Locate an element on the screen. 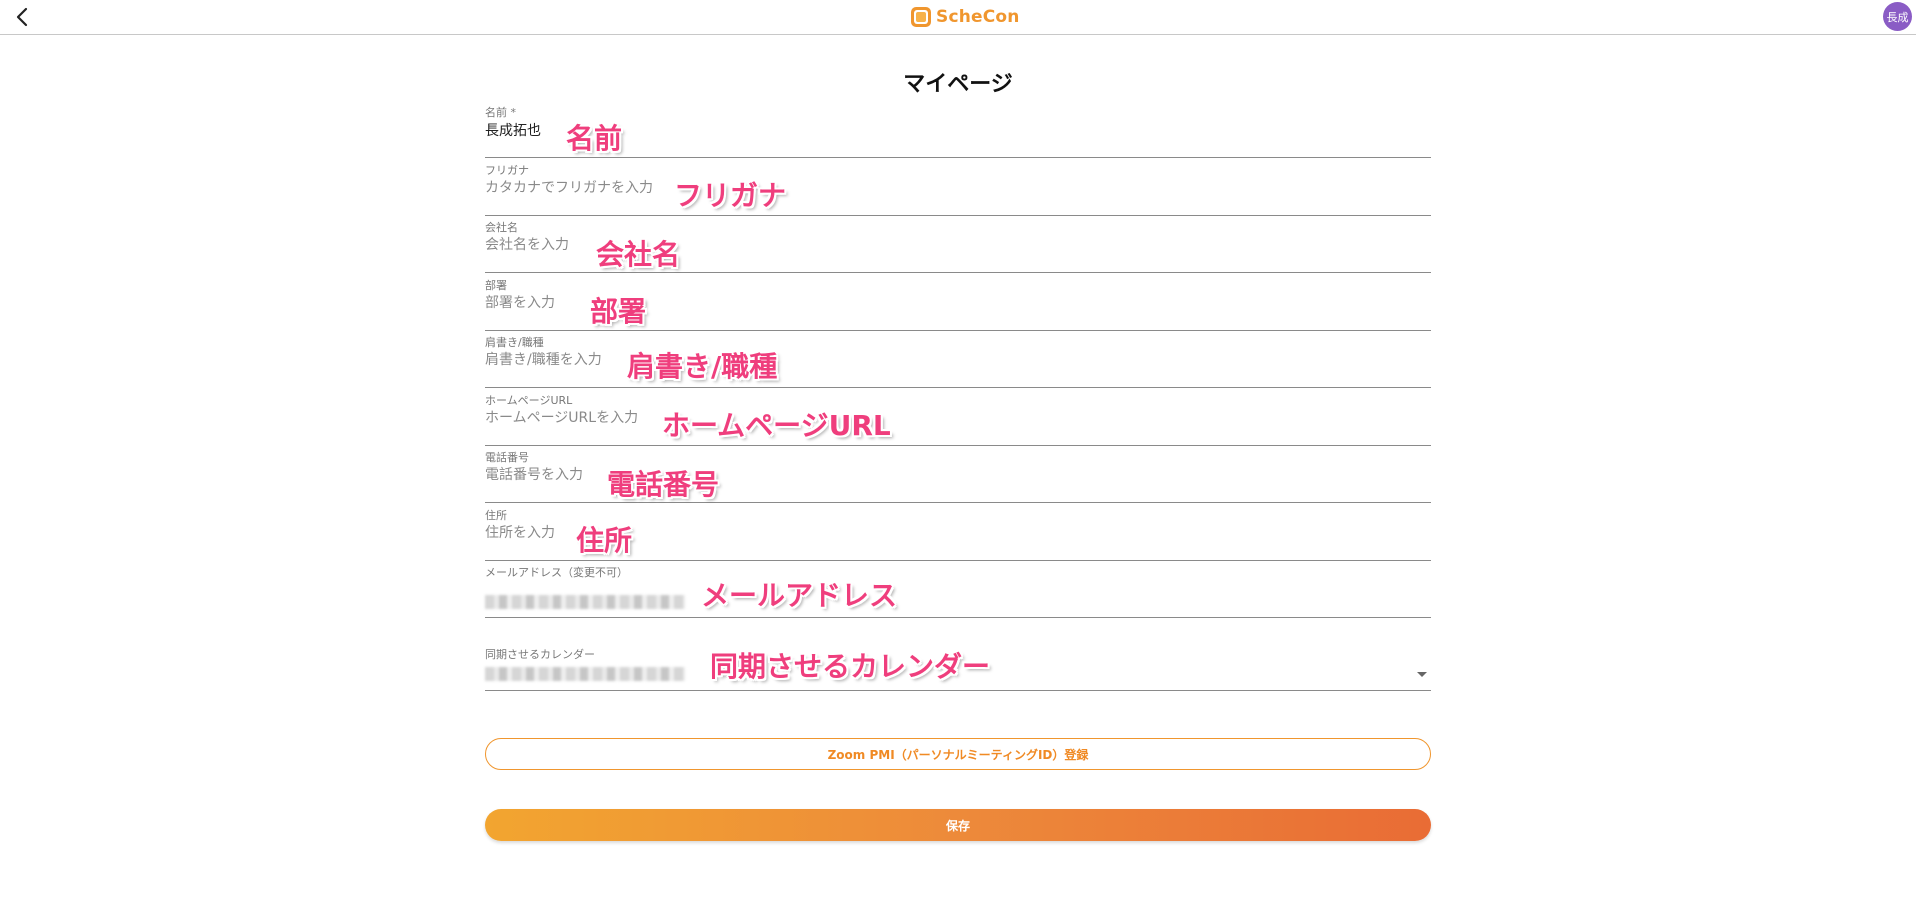 This screenshot has width=1916, height=908. zoom-pmi-register-button: Zoom PMI（パーソナルミーティングID）登録 is located at coordinates (958, 754).